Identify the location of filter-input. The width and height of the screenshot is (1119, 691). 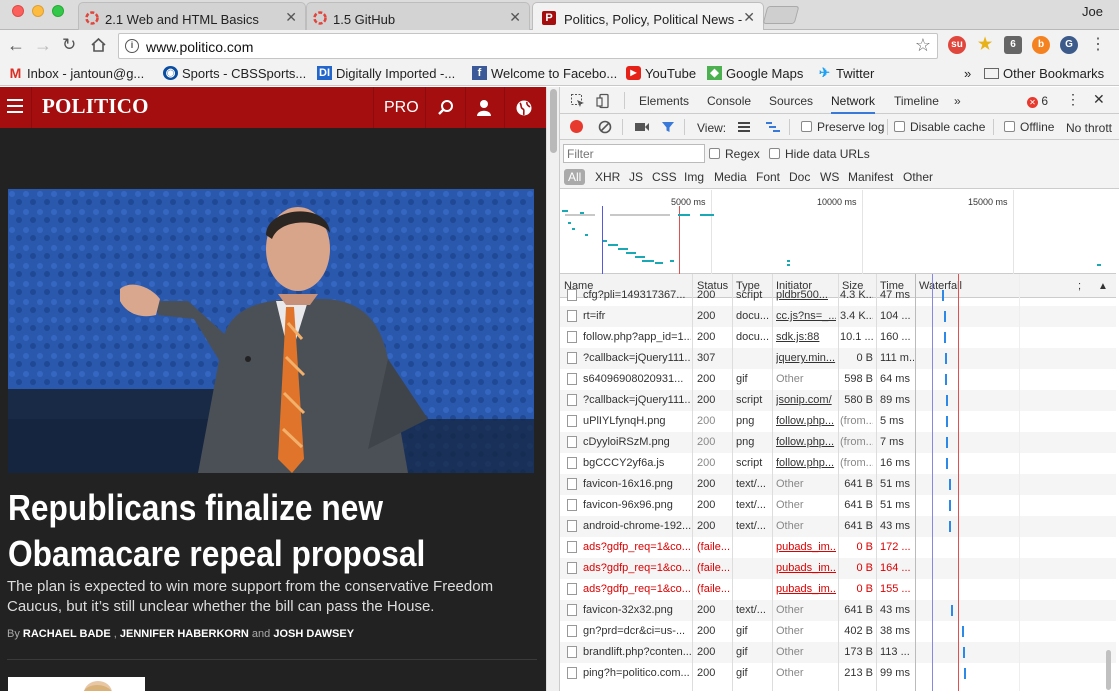
(634, 153).